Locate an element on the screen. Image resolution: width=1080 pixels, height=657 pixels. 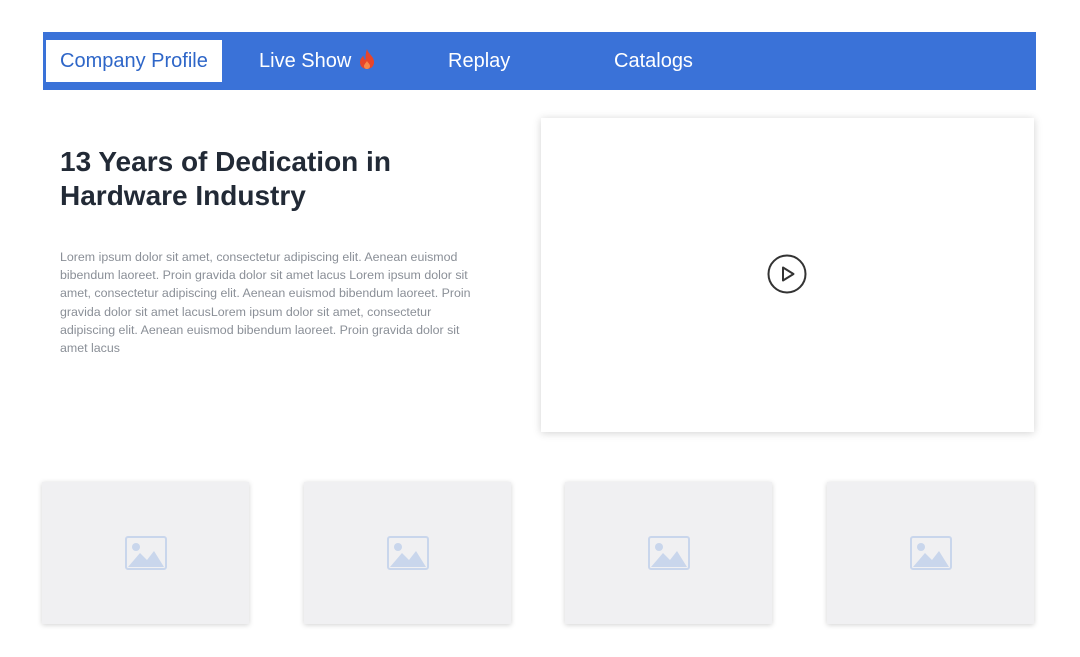
play-button is located at coordinates (787, 274).